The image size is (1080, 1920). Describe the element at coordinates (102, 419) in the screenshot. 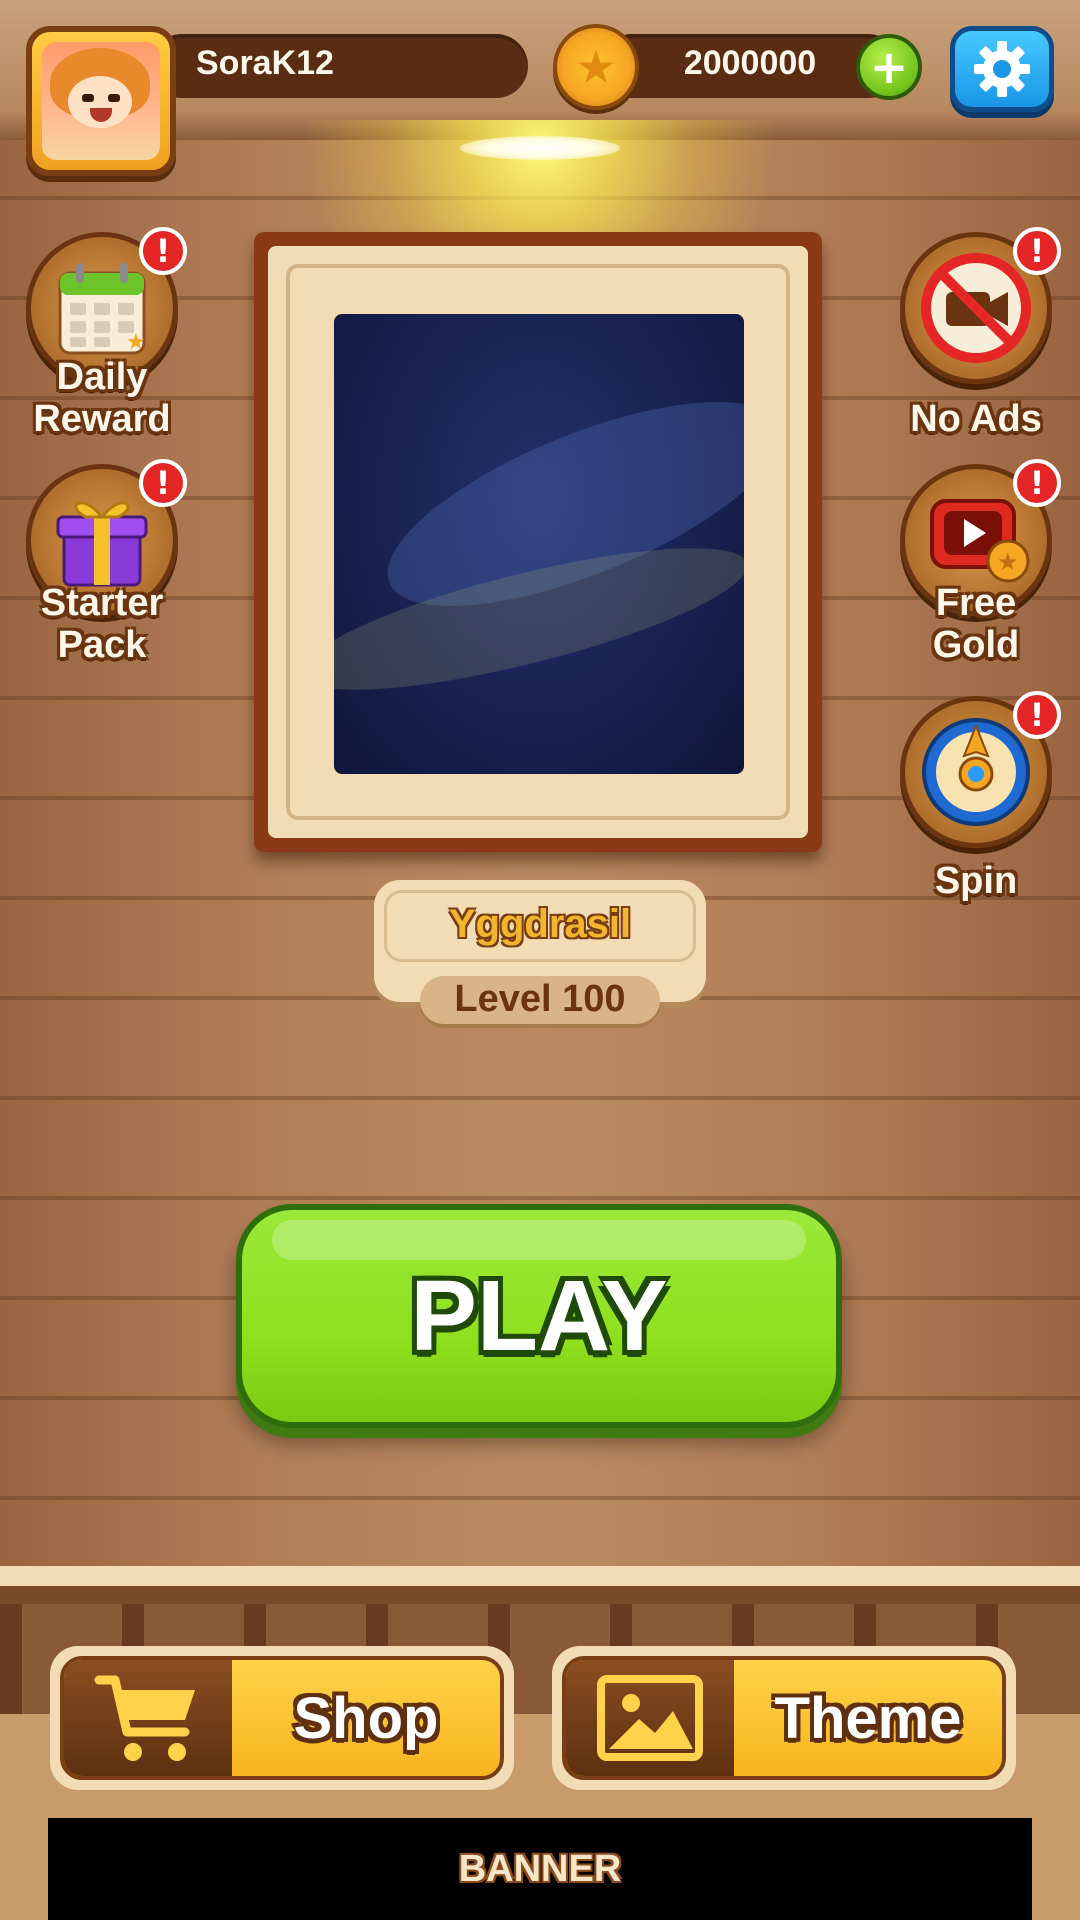

I see `label-line: Reward` at that location.